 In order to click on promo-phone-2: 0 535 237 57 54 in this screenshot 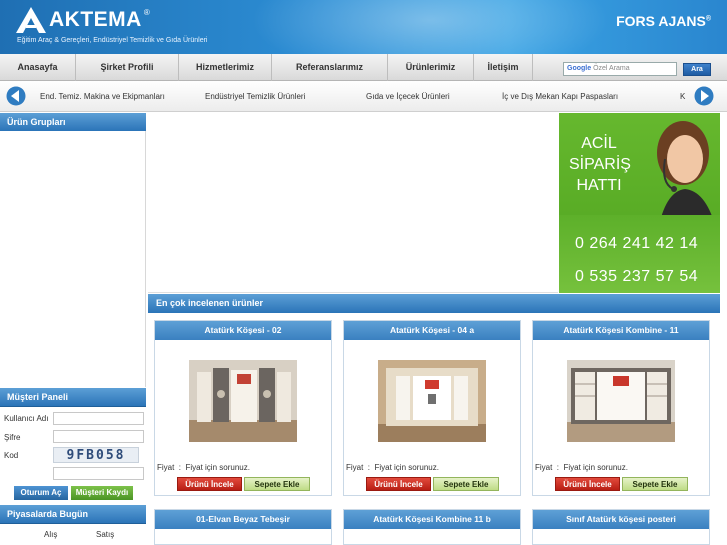, I will do `click(637, 276)`.